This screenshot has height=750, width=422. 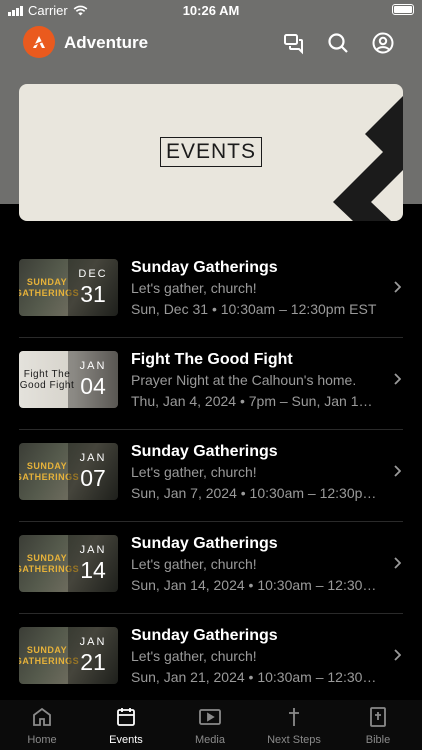 What do you see at coordinates (93, 478) in the screenshot?
I see `event-day: 07` at bounding box center [93, 478].